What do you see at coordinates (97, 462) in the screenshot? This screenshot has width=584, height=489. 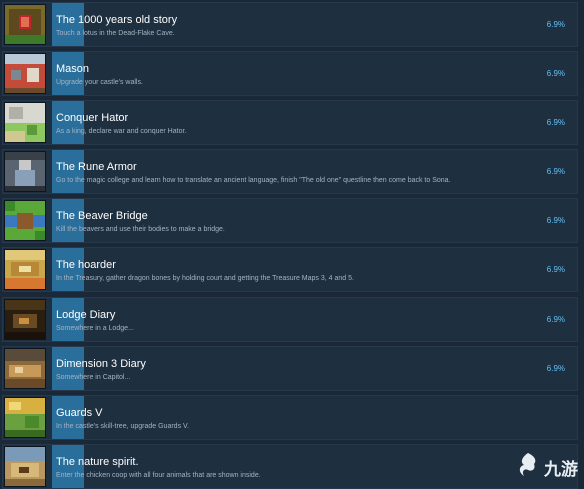 I see `achievement-title: The nature spirit.` at bounding box center [97, 462].